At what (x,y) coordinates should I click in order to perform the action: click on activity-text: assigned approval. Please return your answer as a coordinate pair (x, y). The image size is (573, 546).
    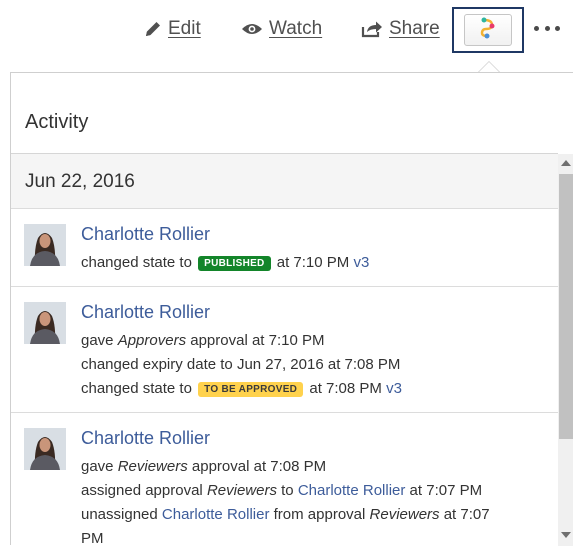
    Looking at the image, I should click on (142, 490).